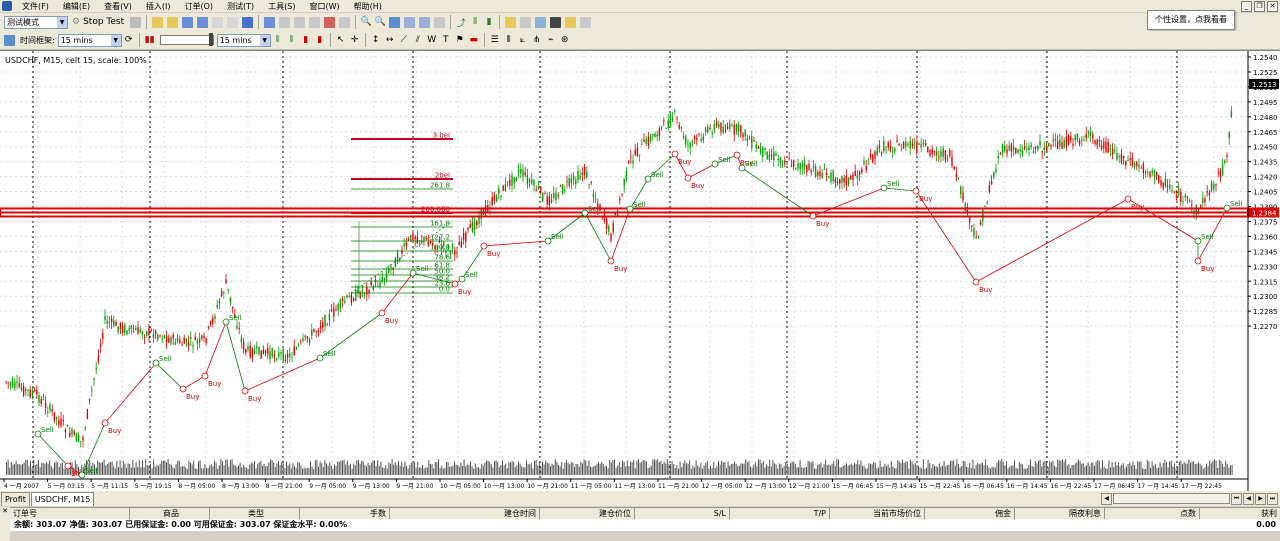  What do you see at coordinates (390, 40) in the screenshot?
I see `horizontal-line-icon: ↔` at bounding box center [390, 40].